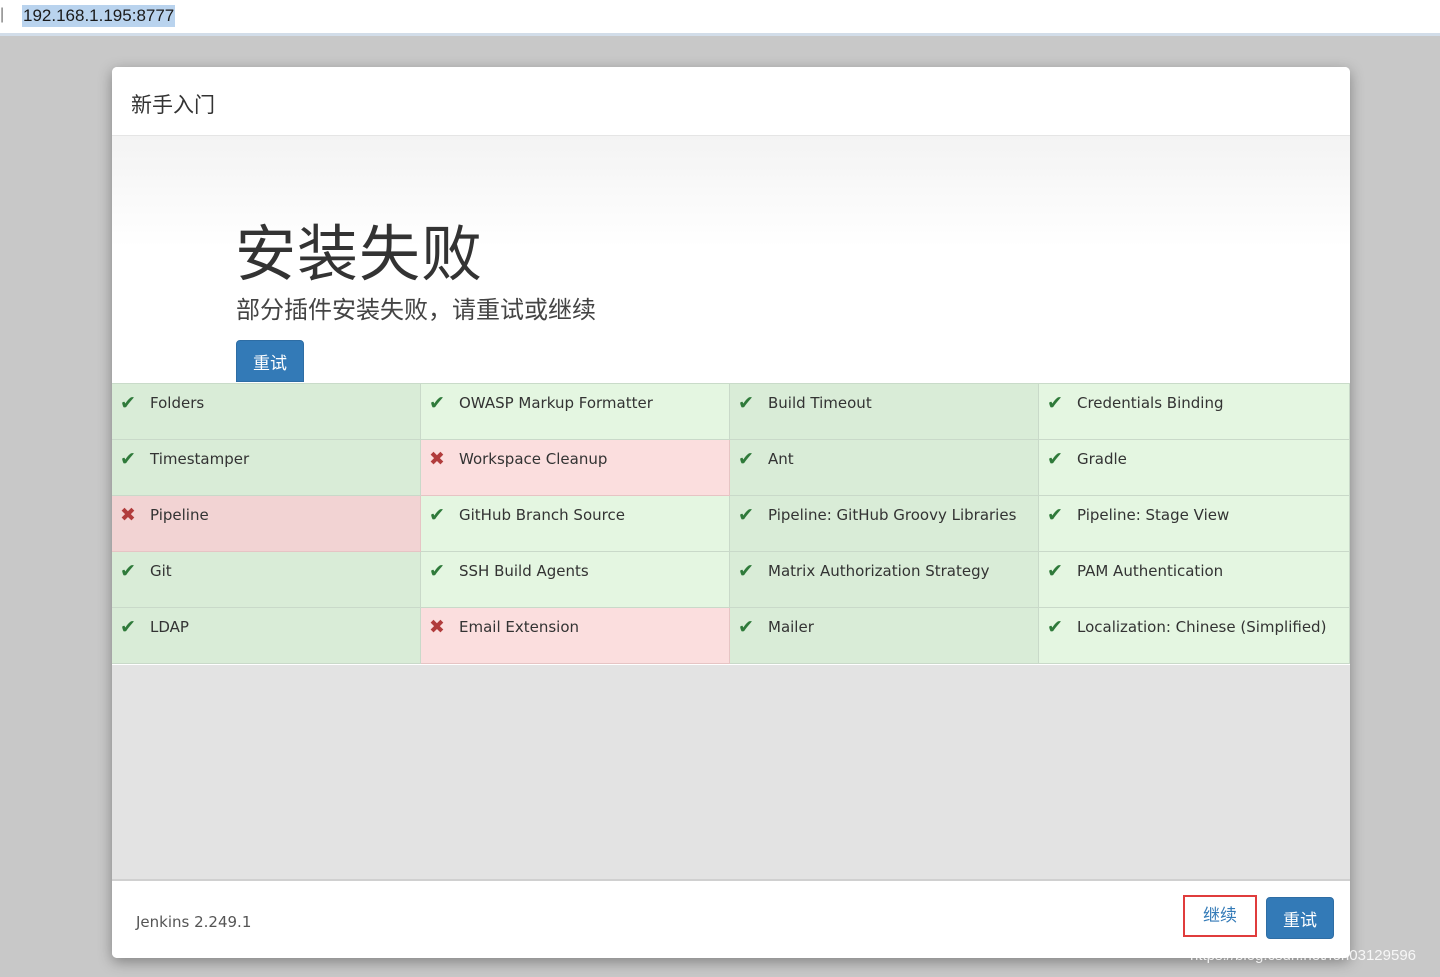 The width and height of the screenshot is (1440, 977). I want to click on address-bar: | 192.168.1.195:8777, so click(720, 18).